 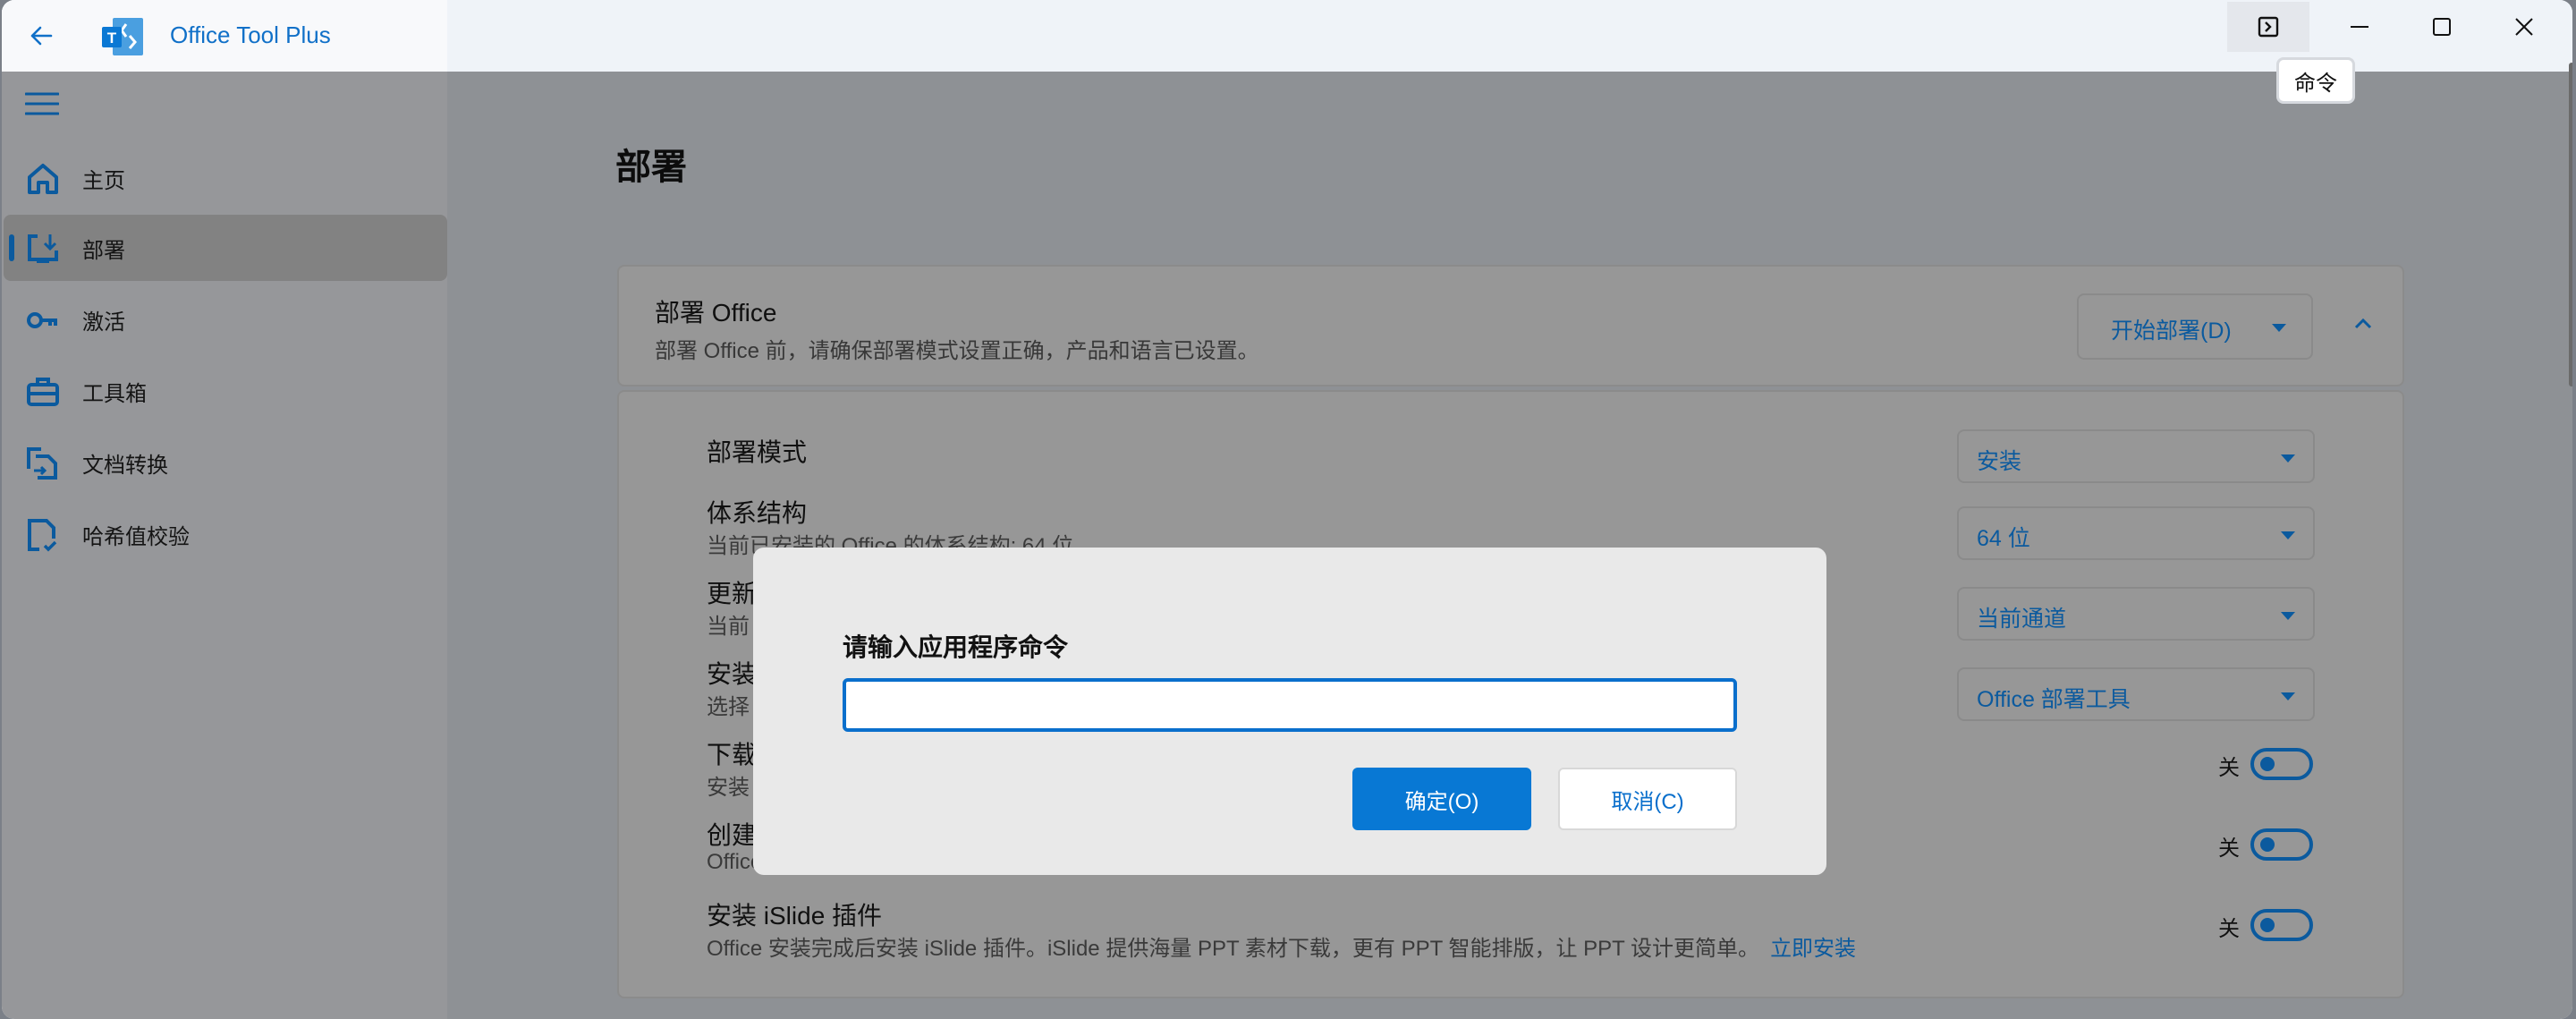 I want to click on dialog-title: 请输入应用程序命令, so click(x=956, y=647).